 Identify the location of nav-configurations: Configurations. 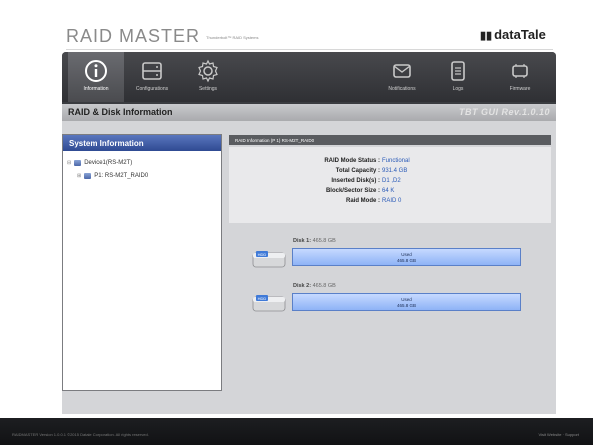
(152, 77).